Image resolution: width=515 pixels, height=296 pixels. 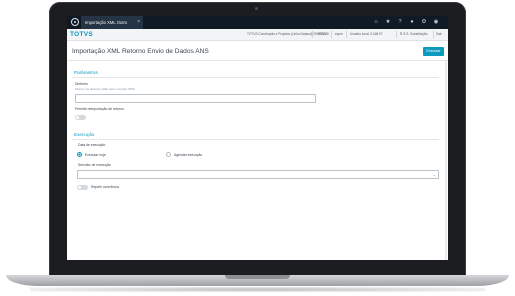 What do you see at coordinates (388, 22) in the screenshot?
I see `star-icon: ★` at bounding box center [388, 22].